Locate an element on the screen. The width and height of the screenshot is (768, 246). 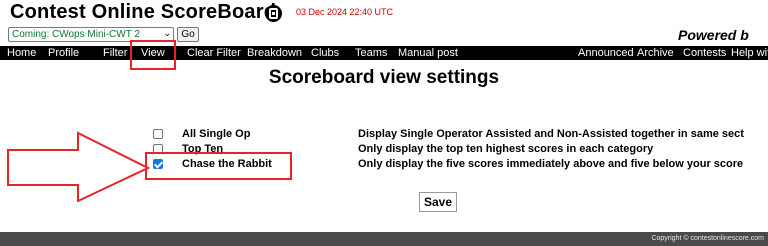
nav-announced: Announced is located at coordinates (606, 53).